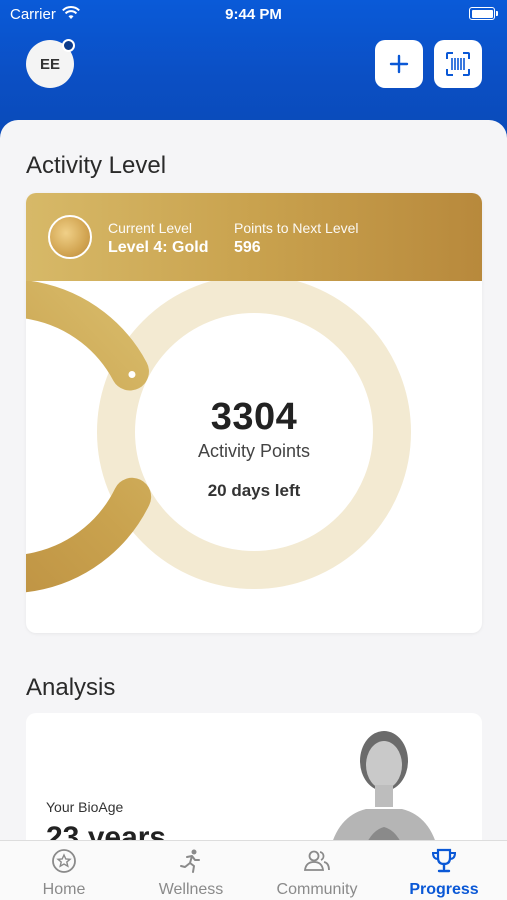 This screenshot has height=900, width=507. I want to click on tab-home: Home, so click(64, 873).